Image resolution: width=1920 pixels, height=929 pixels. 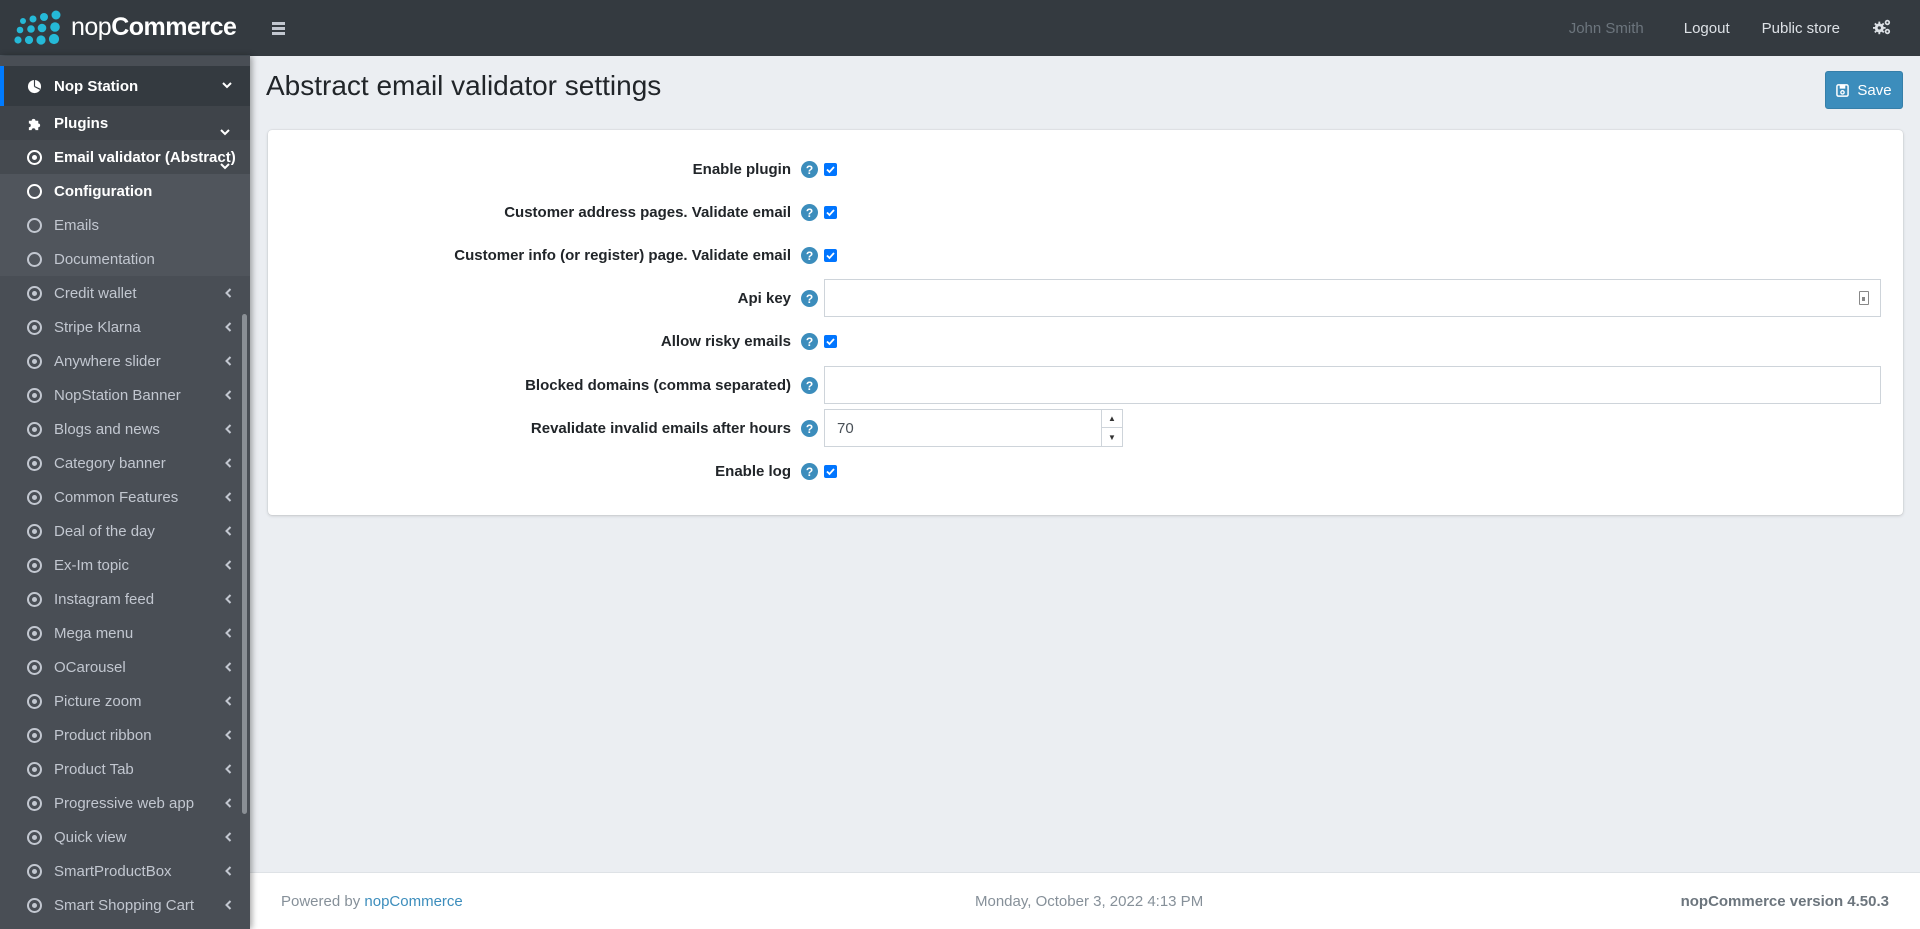 I want to click on sidebar-item-plugin: Smart Shopping Cart, so click(x=125, y=905).